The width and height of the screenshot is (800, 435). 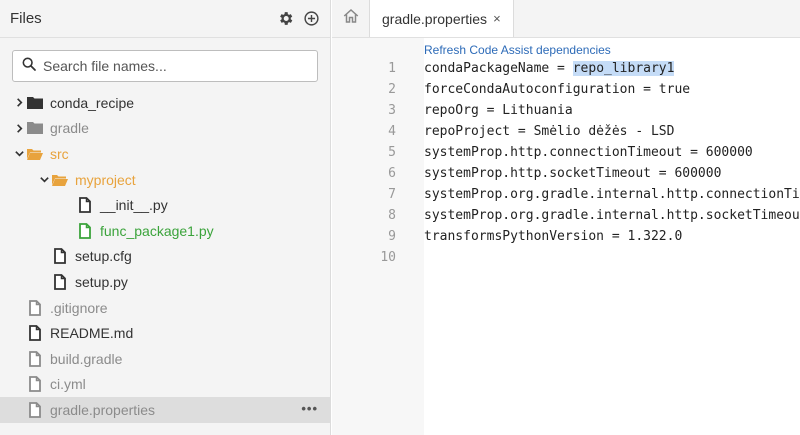 What do you see at coordinates (165, 19) in the screenshot?
I see `sidebar-header: Files` at bounding box center [165, 19].